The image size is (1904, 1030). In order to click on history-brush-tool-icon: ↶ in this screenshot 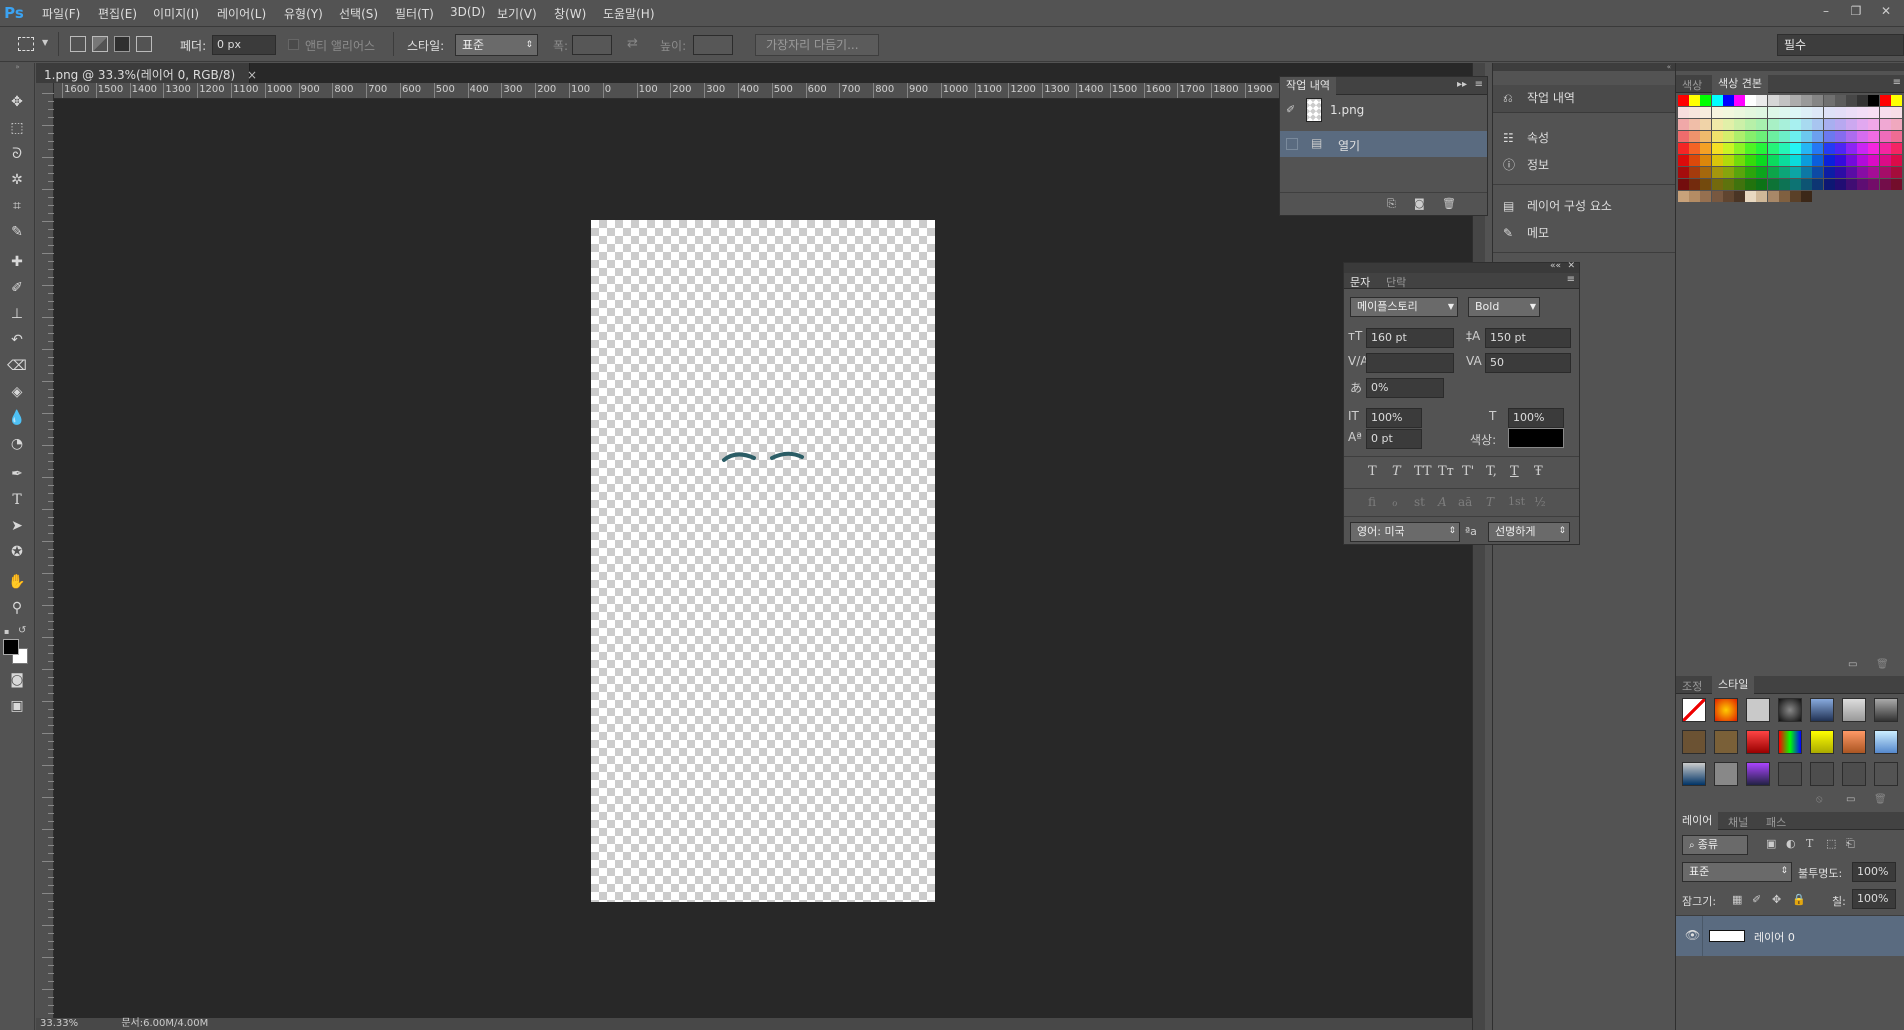, I will do `click(17, 340)`.